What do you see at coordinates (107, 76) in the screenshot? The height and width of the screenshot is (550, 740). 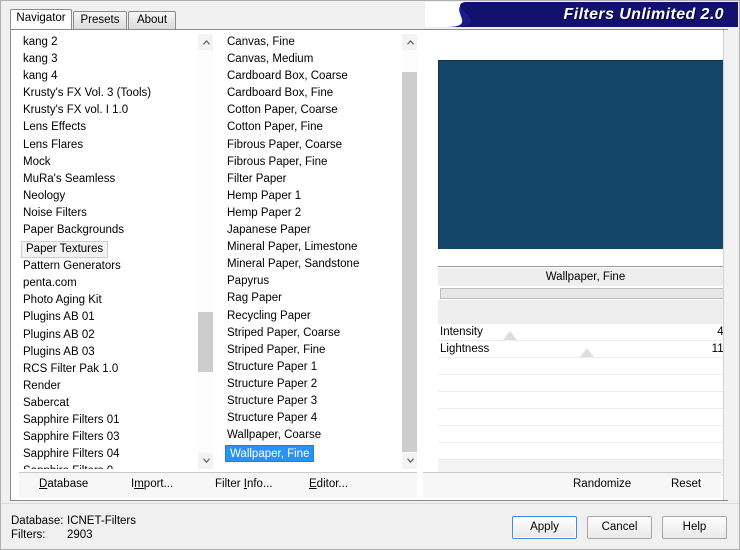 I see `list-item: kang 4` at bounding box center [107, 76].